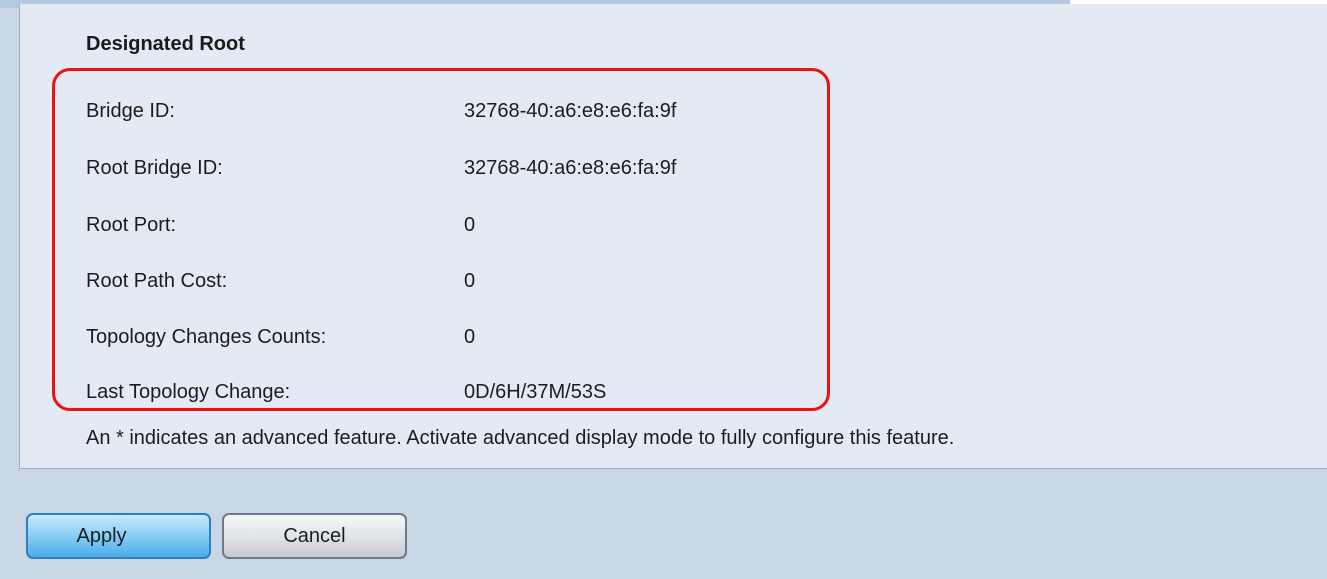  Describe the element at coordinates (130, 111) in the screenshot. I see `field-label: Bridge ID:` at that location.